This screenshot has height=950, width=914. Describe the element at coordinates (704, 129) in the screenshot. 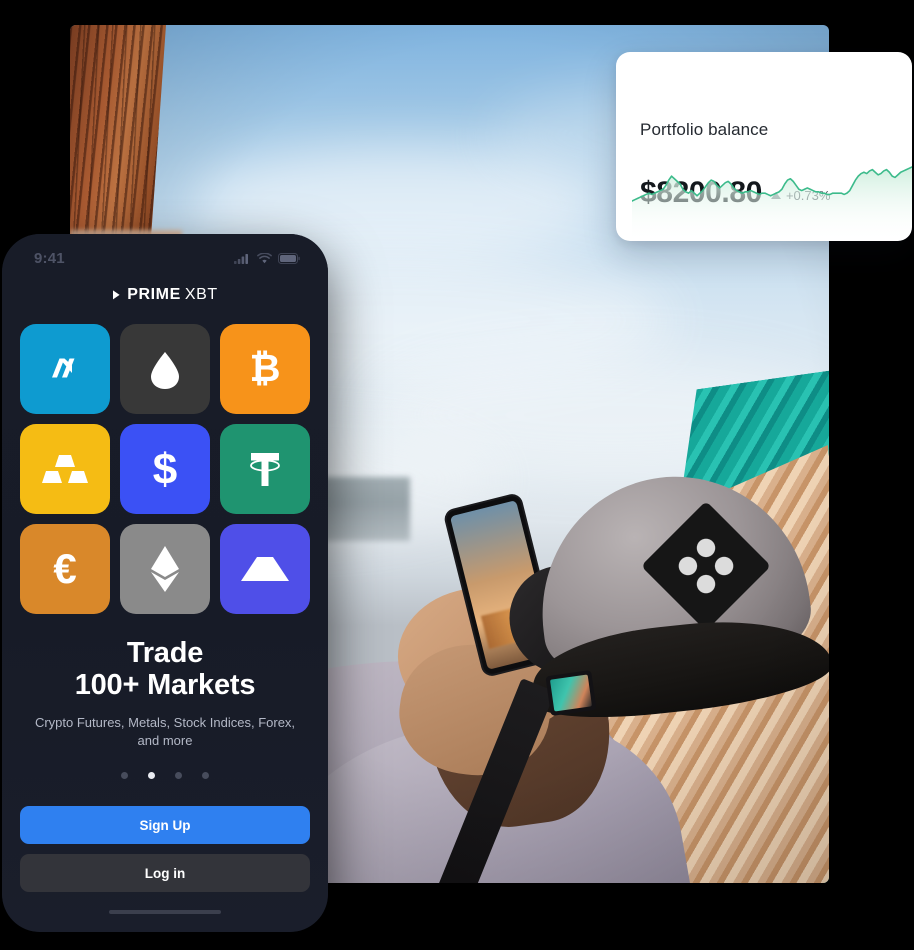

I see `portfolio-card-title: Portfolio balance` at that location.